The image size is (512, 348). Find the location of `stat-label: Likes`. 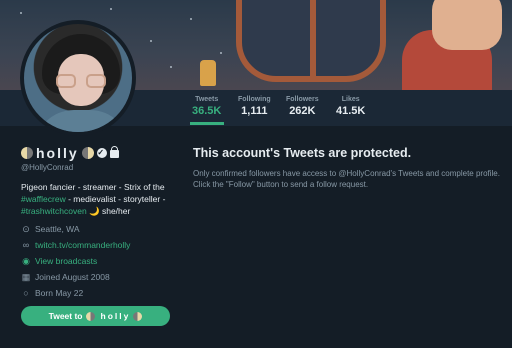

stat-label: Likes is located at coordinates (350, 99).